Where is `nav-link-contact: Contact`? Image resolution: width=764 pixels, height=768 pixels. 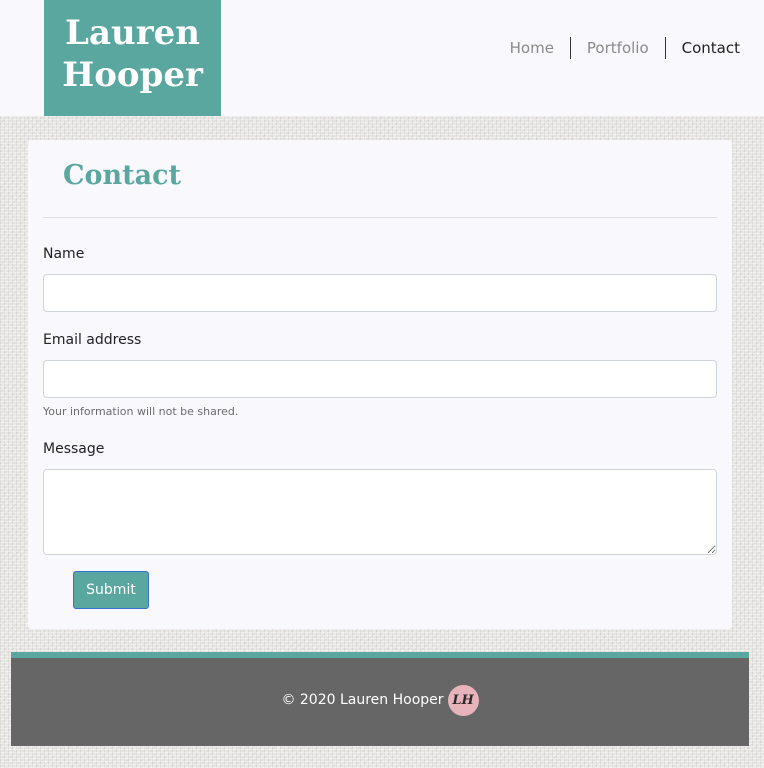 nav-link-contact: Contact is located at coordinates (703, 48).